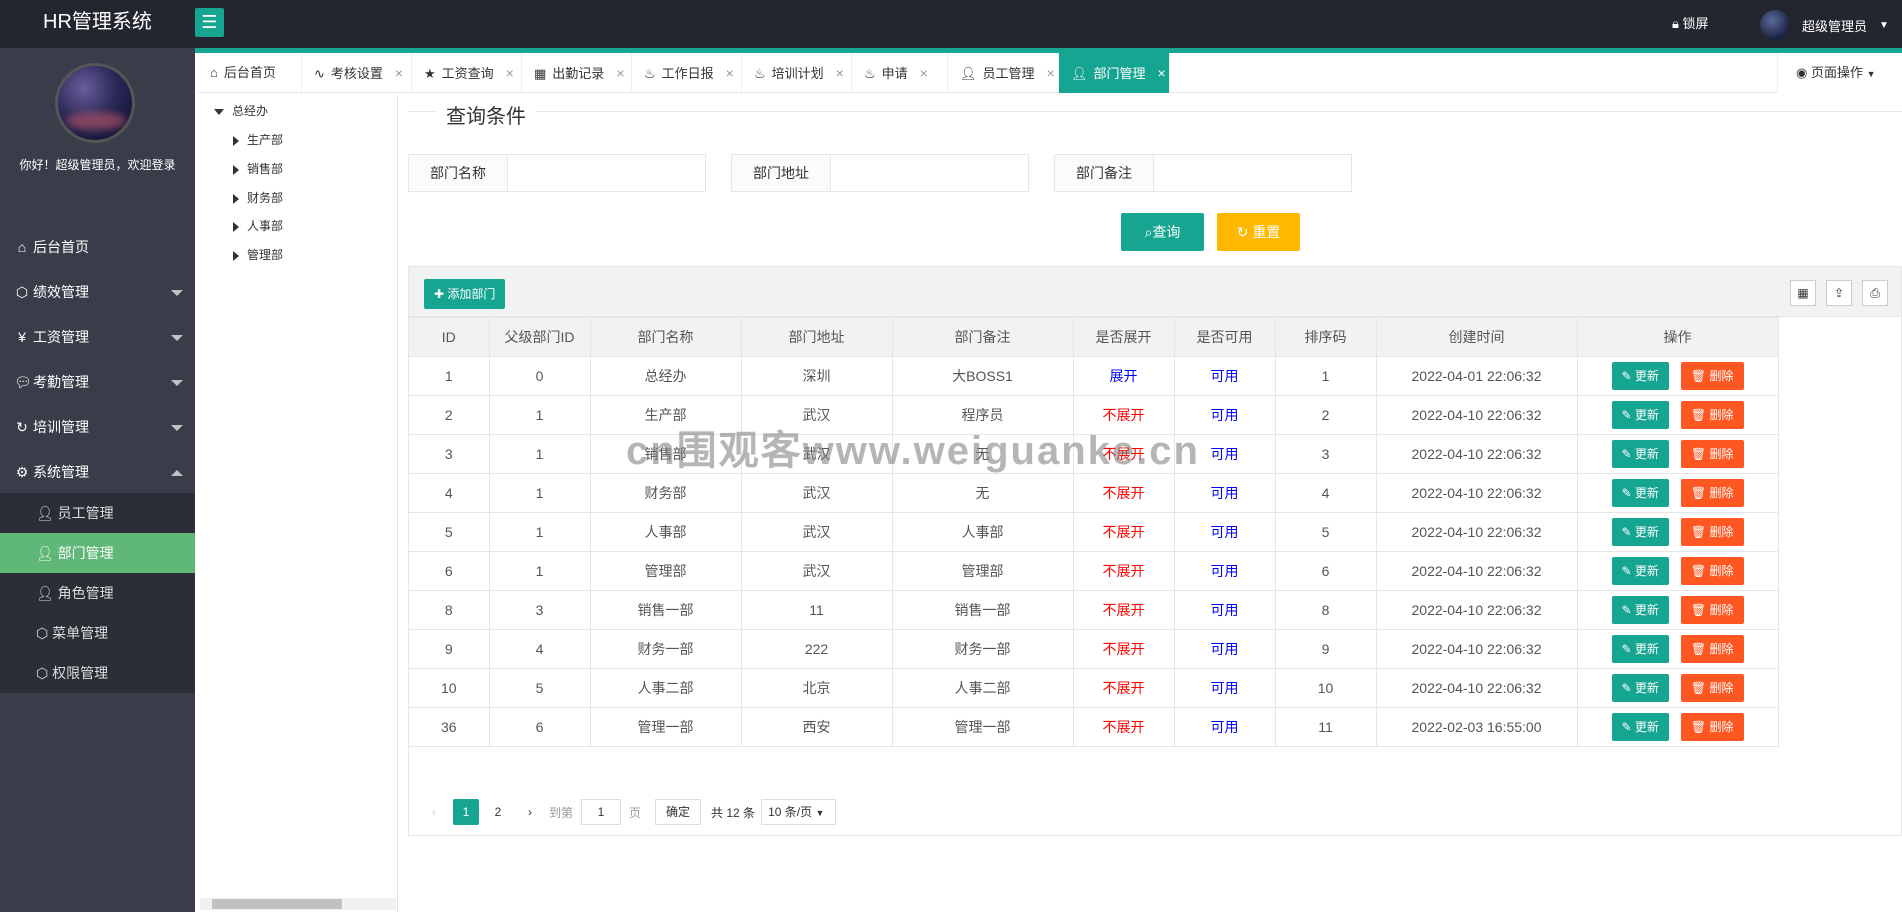 Image resolution: width=1902 pixels, height=912 pixels. Describe the element at coordinates (449, 337) in the screenshot. I see `col-header: ID` at that location.